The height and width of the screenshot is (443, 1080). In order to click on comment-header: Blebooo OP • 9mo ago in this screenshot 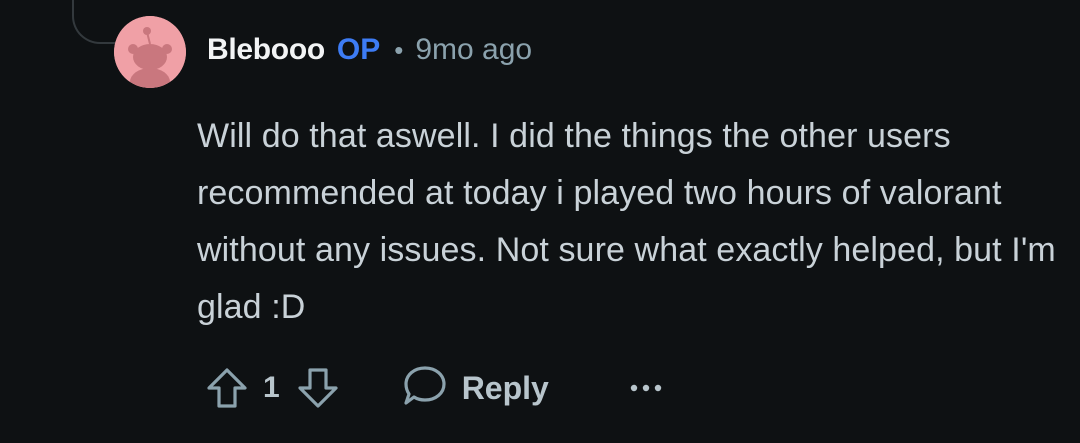, I will do `click(369, 50)`.